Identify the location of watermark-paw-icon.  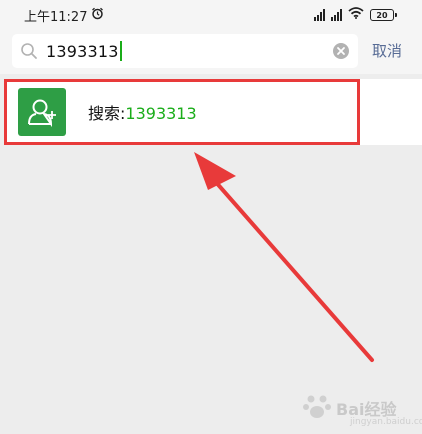
(317, 408).